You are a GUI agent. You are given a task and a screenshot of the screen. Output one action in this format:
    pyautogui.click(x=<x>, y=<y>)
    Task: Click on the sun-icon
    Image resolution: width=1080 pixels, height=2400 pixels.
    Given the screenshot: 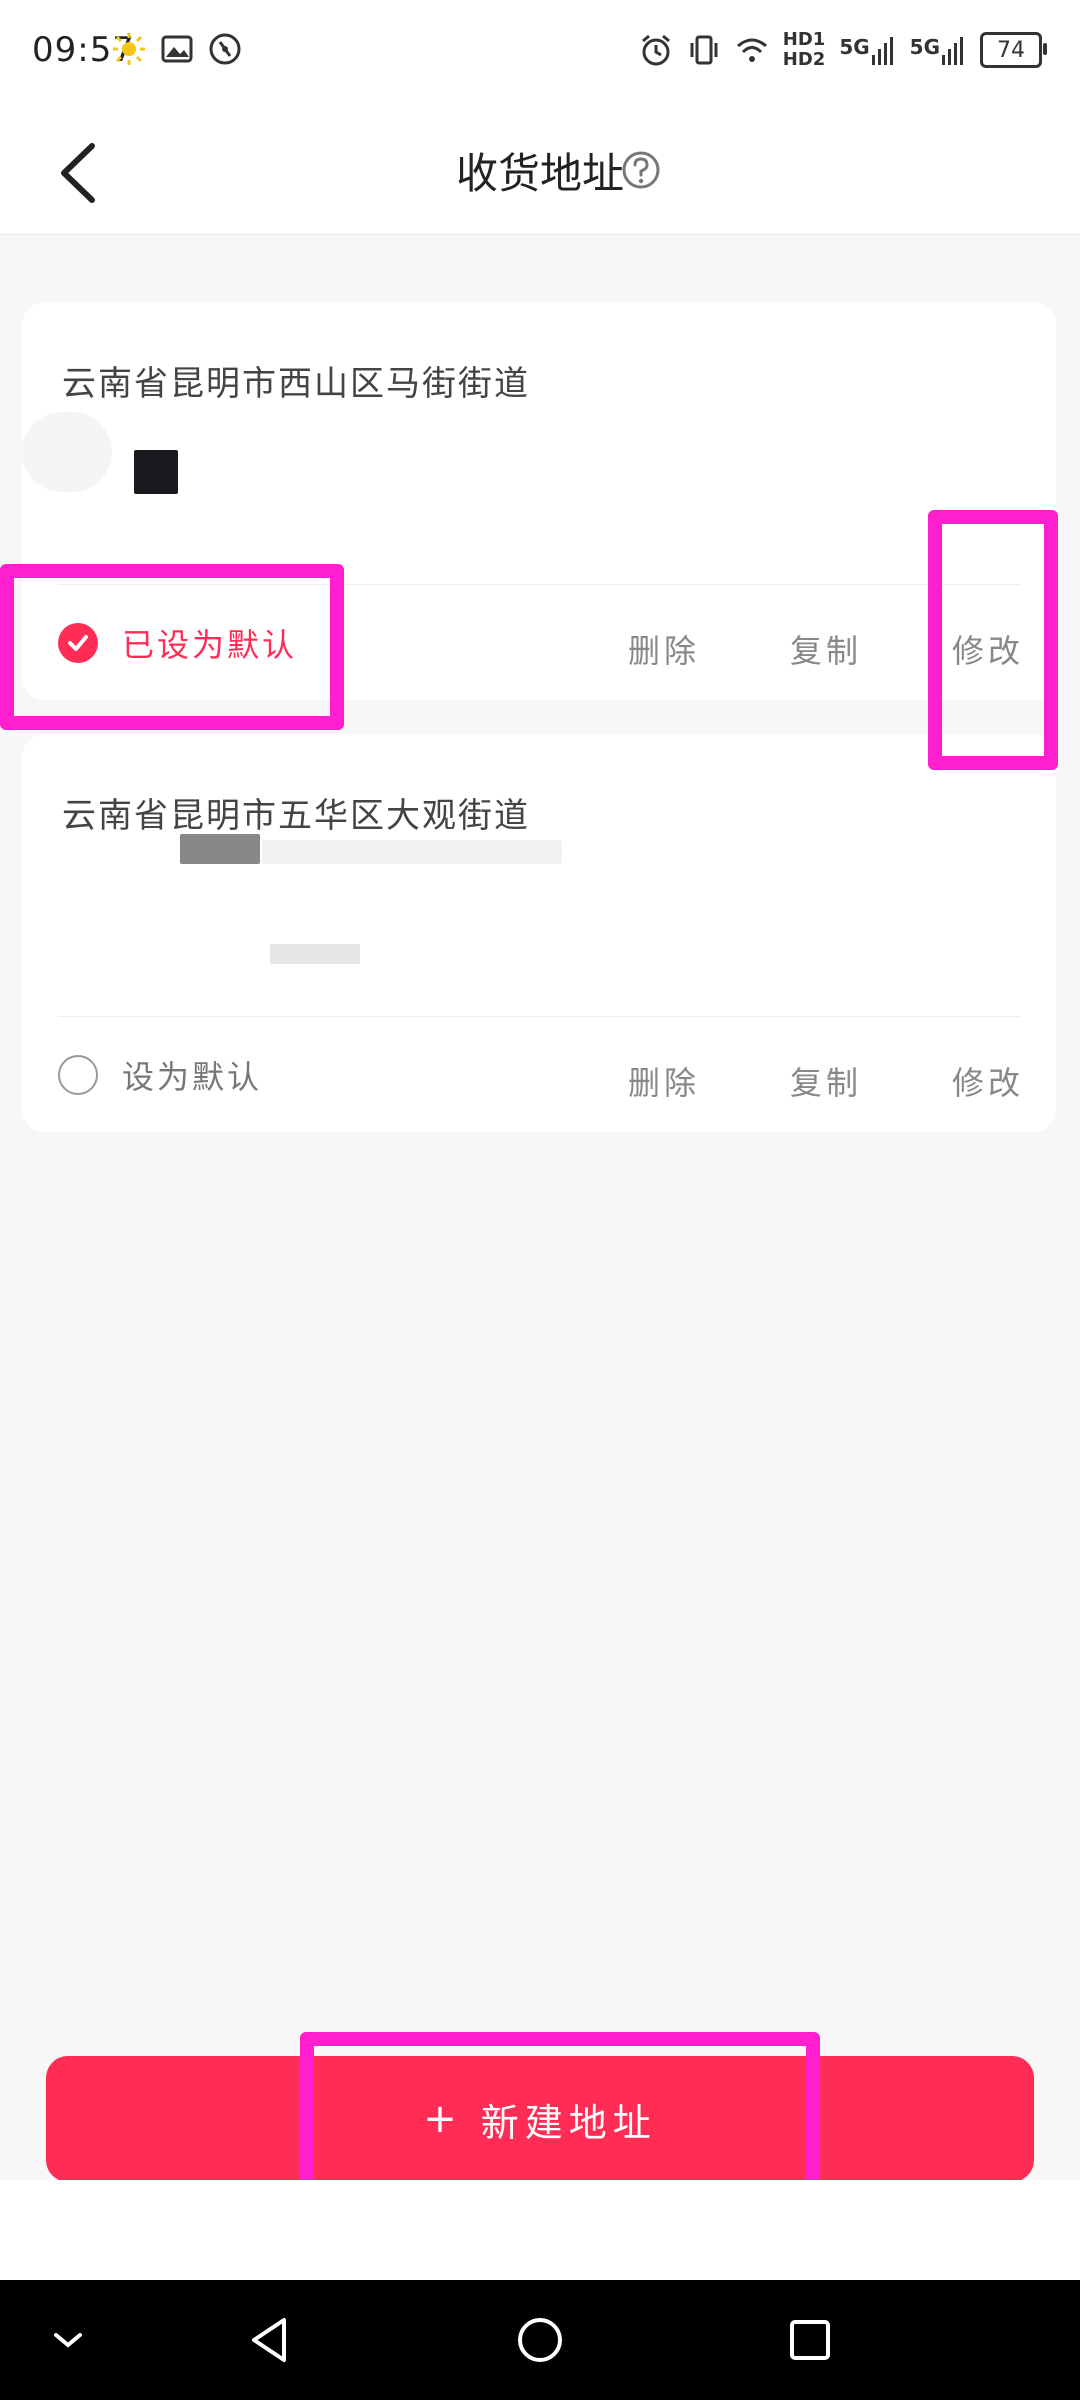 What is the action you would take?
    pyautogui.click(x=129, y=49)
    